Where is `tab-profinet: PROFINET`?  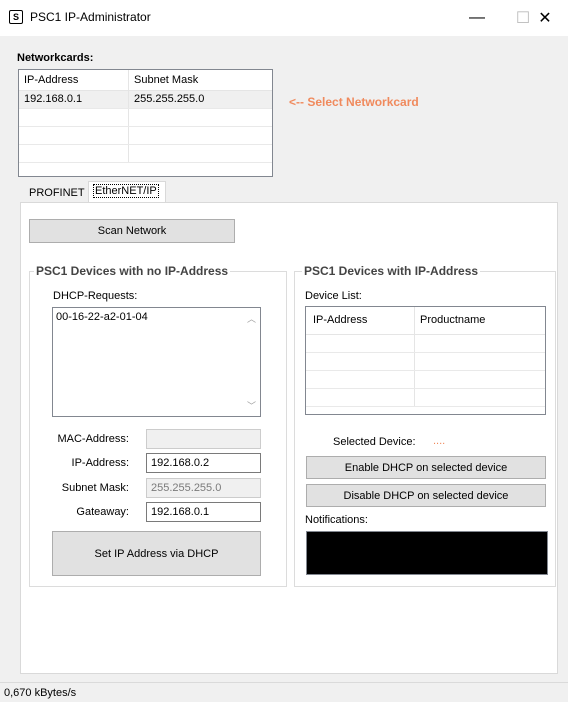
tab-profinet: PROFINET is located at coordinates (56, 193).